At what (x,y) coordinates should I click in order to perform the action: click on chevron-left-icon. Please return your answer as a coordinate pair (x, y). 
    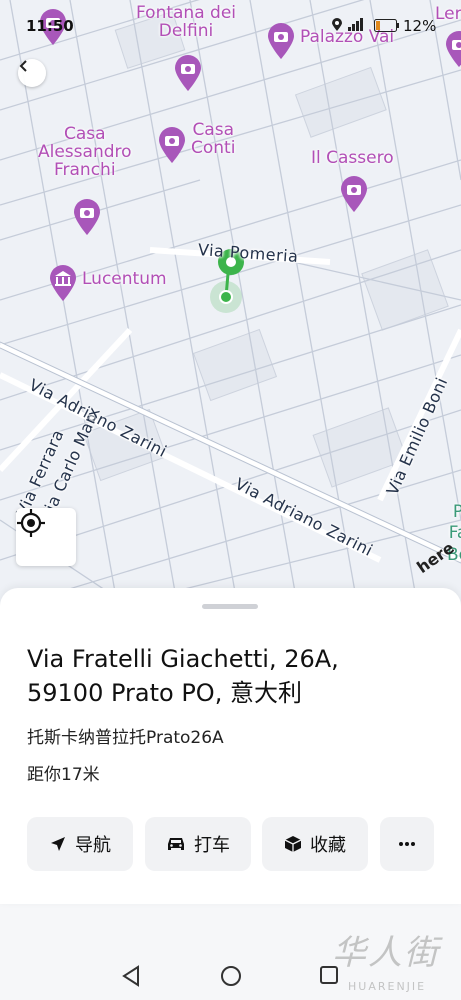
    Looking at the image, I should click on (23, 66).